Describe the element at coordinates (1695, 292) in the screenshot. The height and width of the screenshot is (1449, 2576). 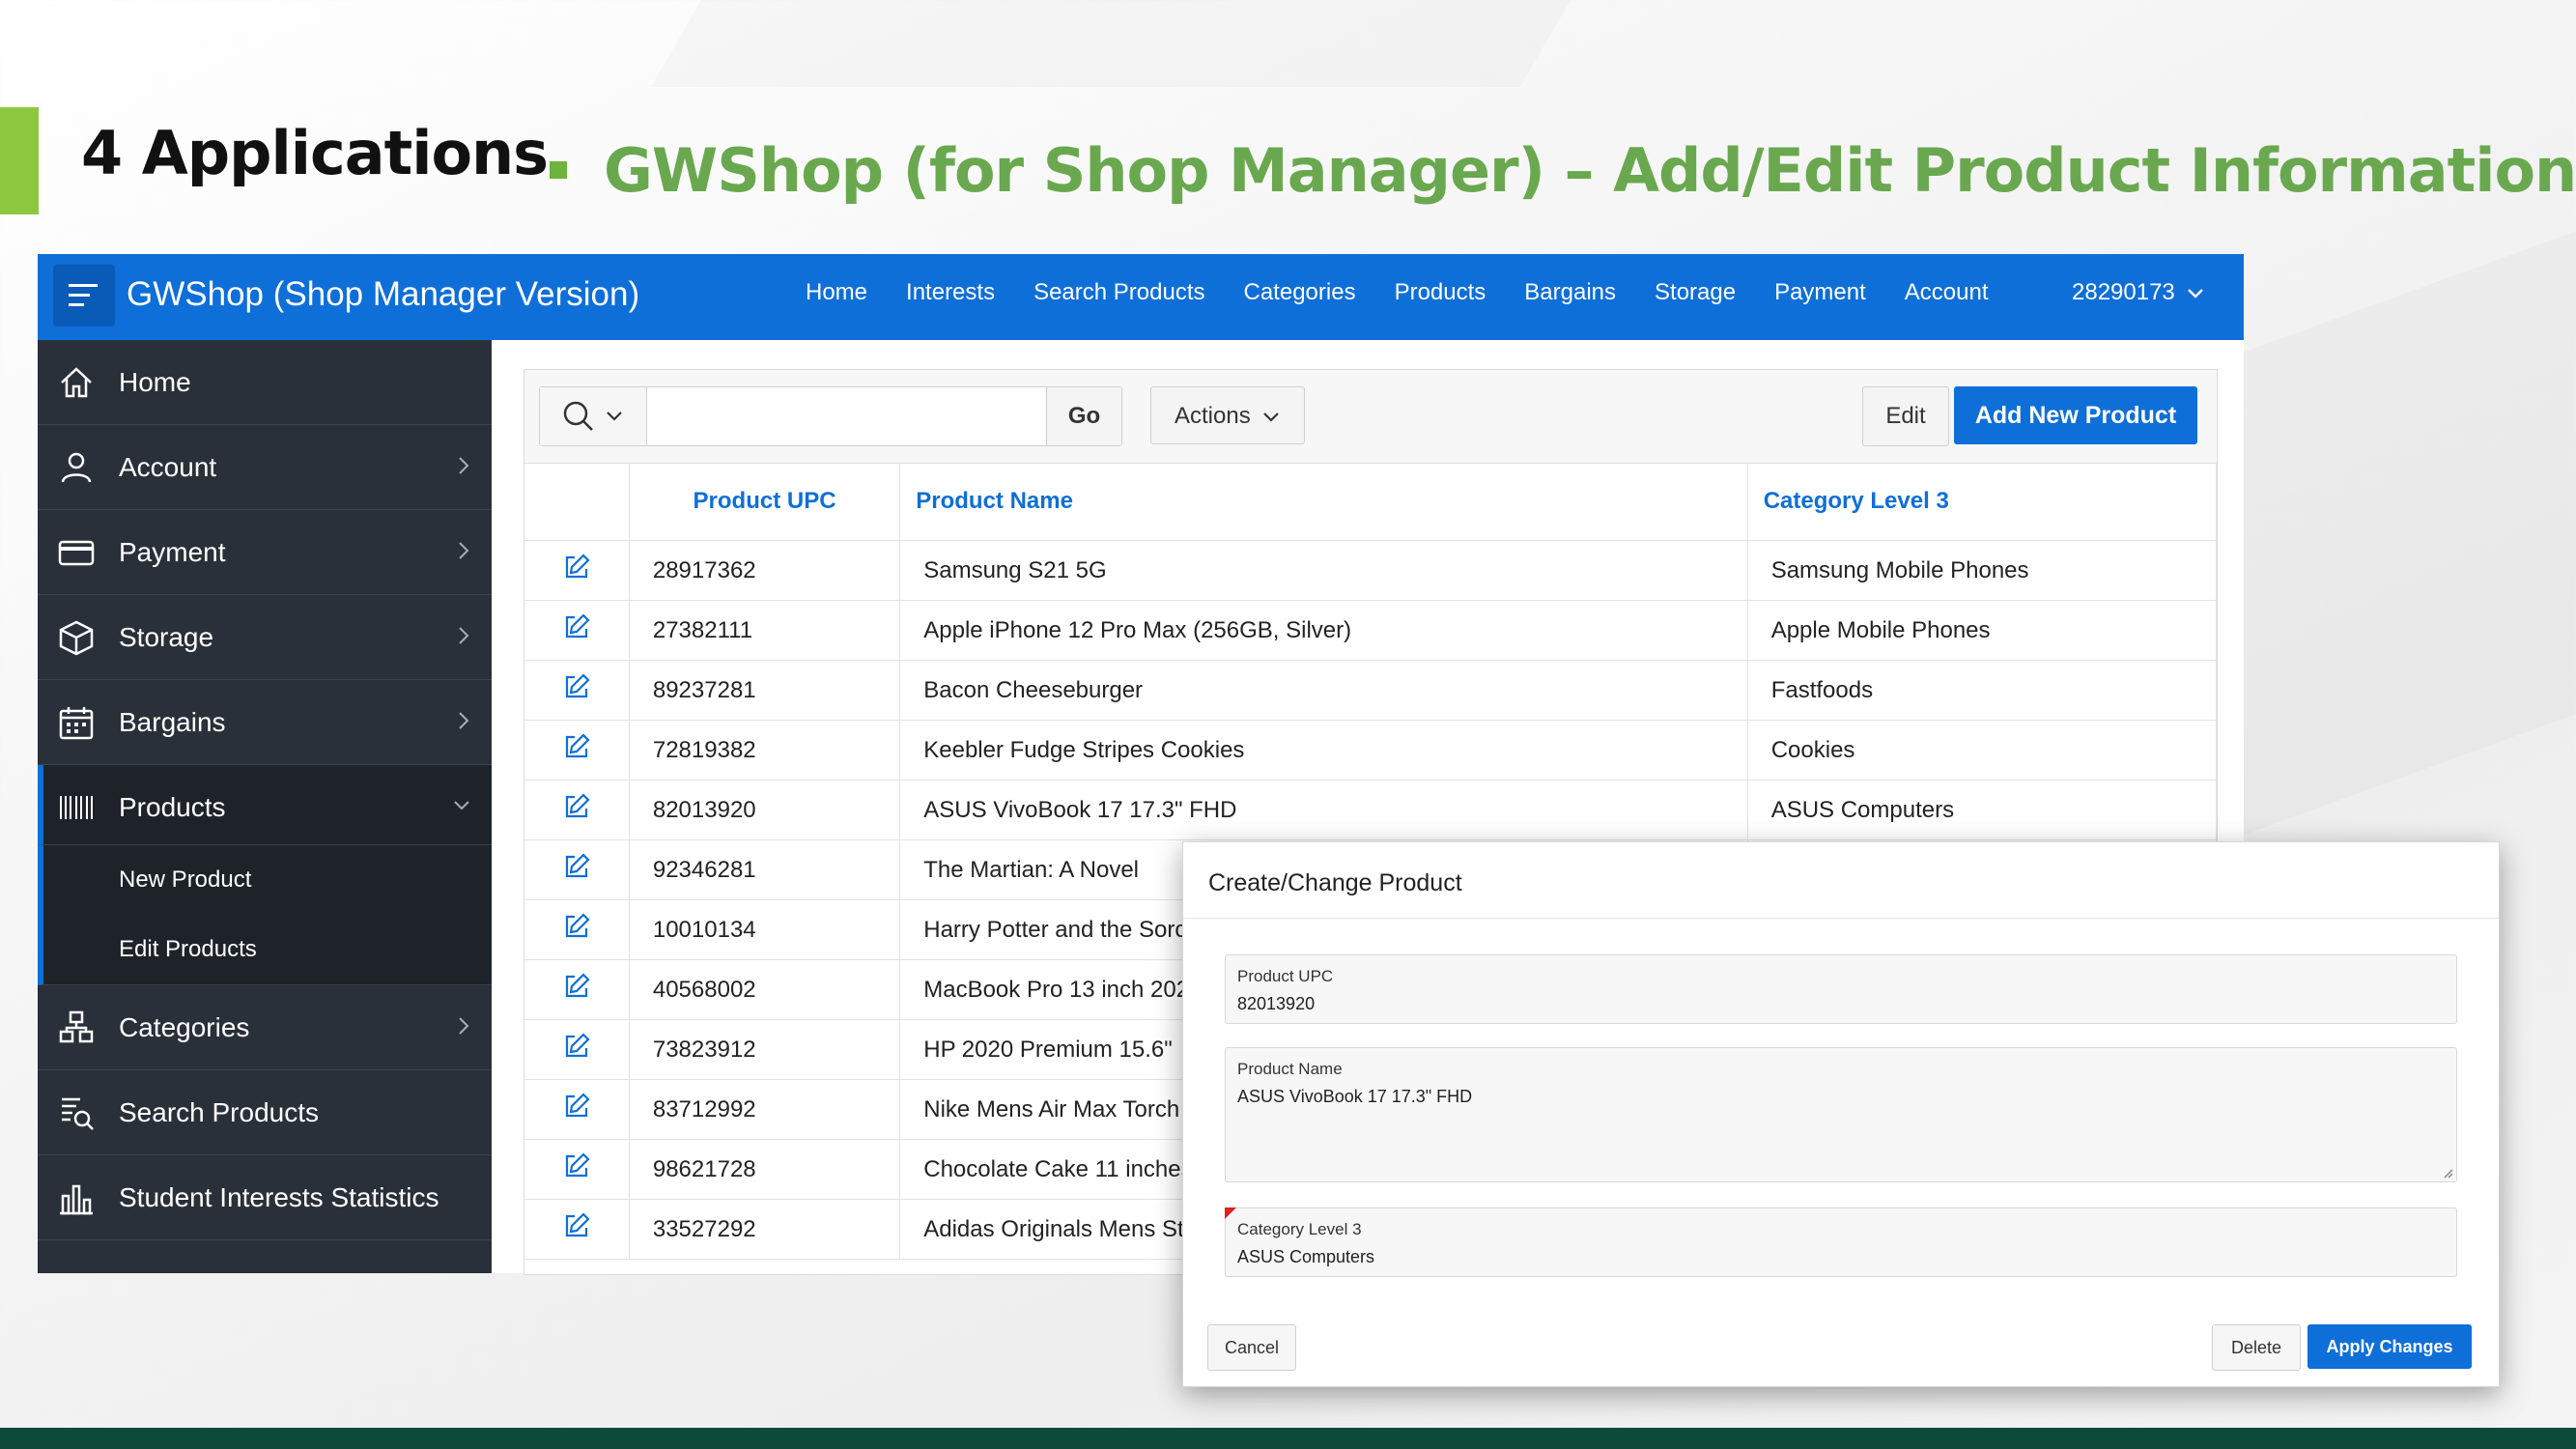
I see `topnav-storage: Storage` at that location.